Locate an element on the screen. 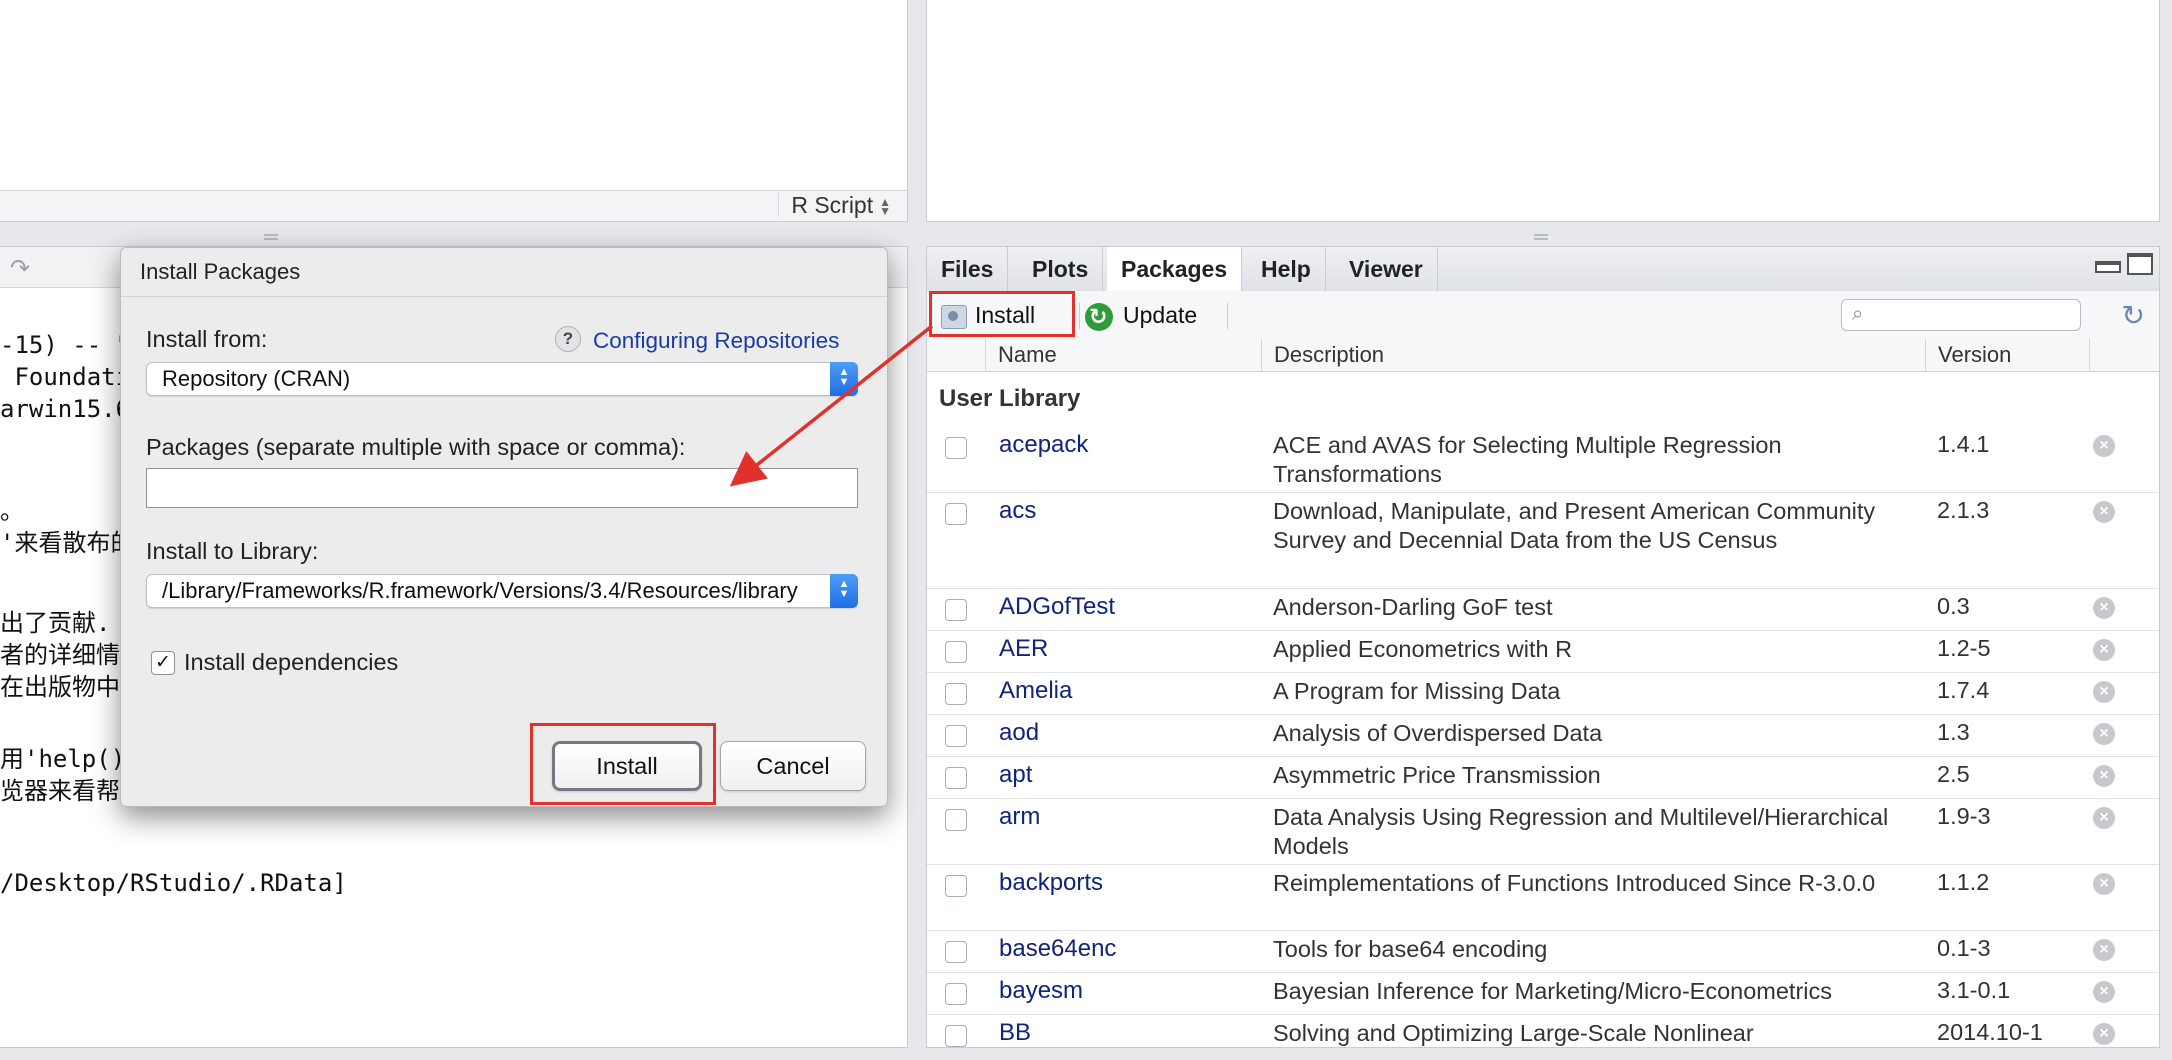 Image resolution: width=2172 pixels, height=1060 pixels. update-packages-button: Update is located at coordinates (1141, 316).